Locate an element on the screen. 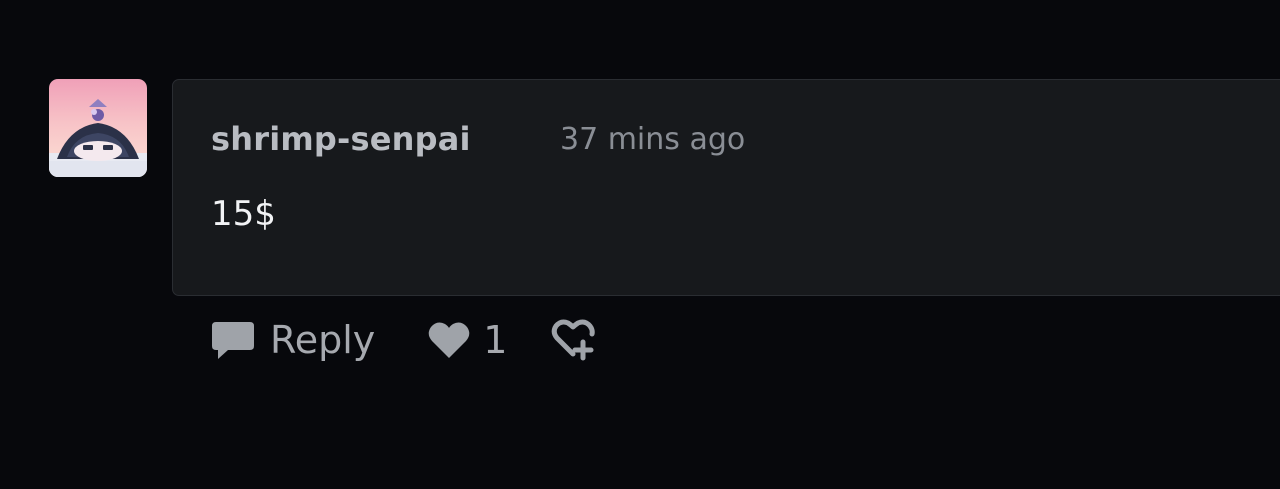 This screenshot has height=489, width=1280. speech-bubble-icon is located at coordinates (233, 340).